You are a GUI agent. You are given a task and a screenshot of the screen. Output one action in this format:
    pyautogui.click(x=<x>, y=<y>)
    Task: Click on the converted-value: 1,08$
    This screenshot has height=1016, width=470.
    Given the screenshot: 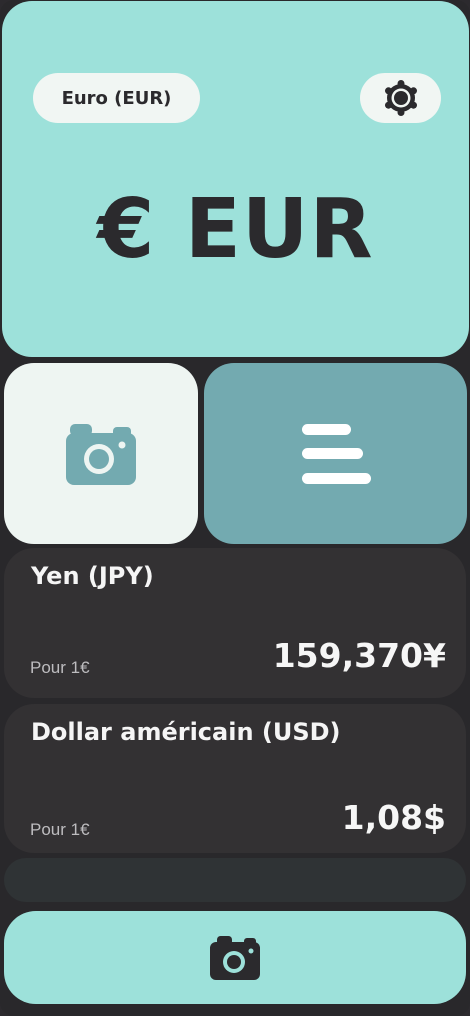 What is the action you would take?
    pyautogui.click(x=393, y=817)
    